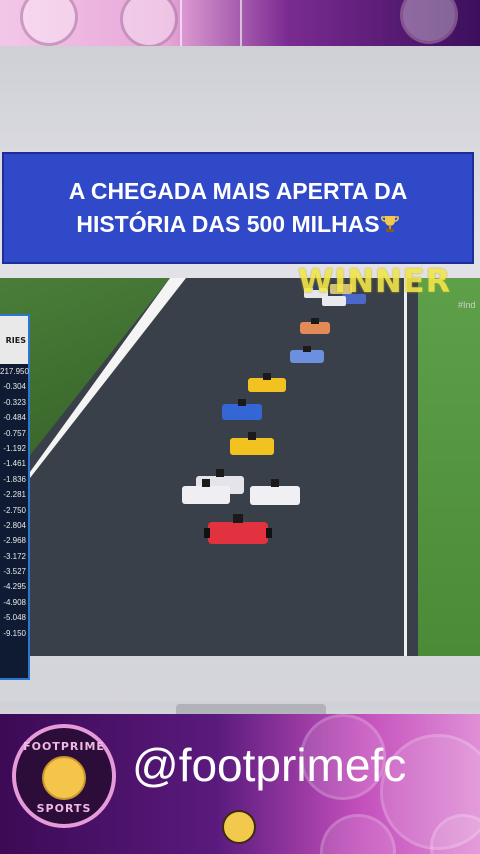  I want to click on gap-value: -0.484, so click(14, 418).